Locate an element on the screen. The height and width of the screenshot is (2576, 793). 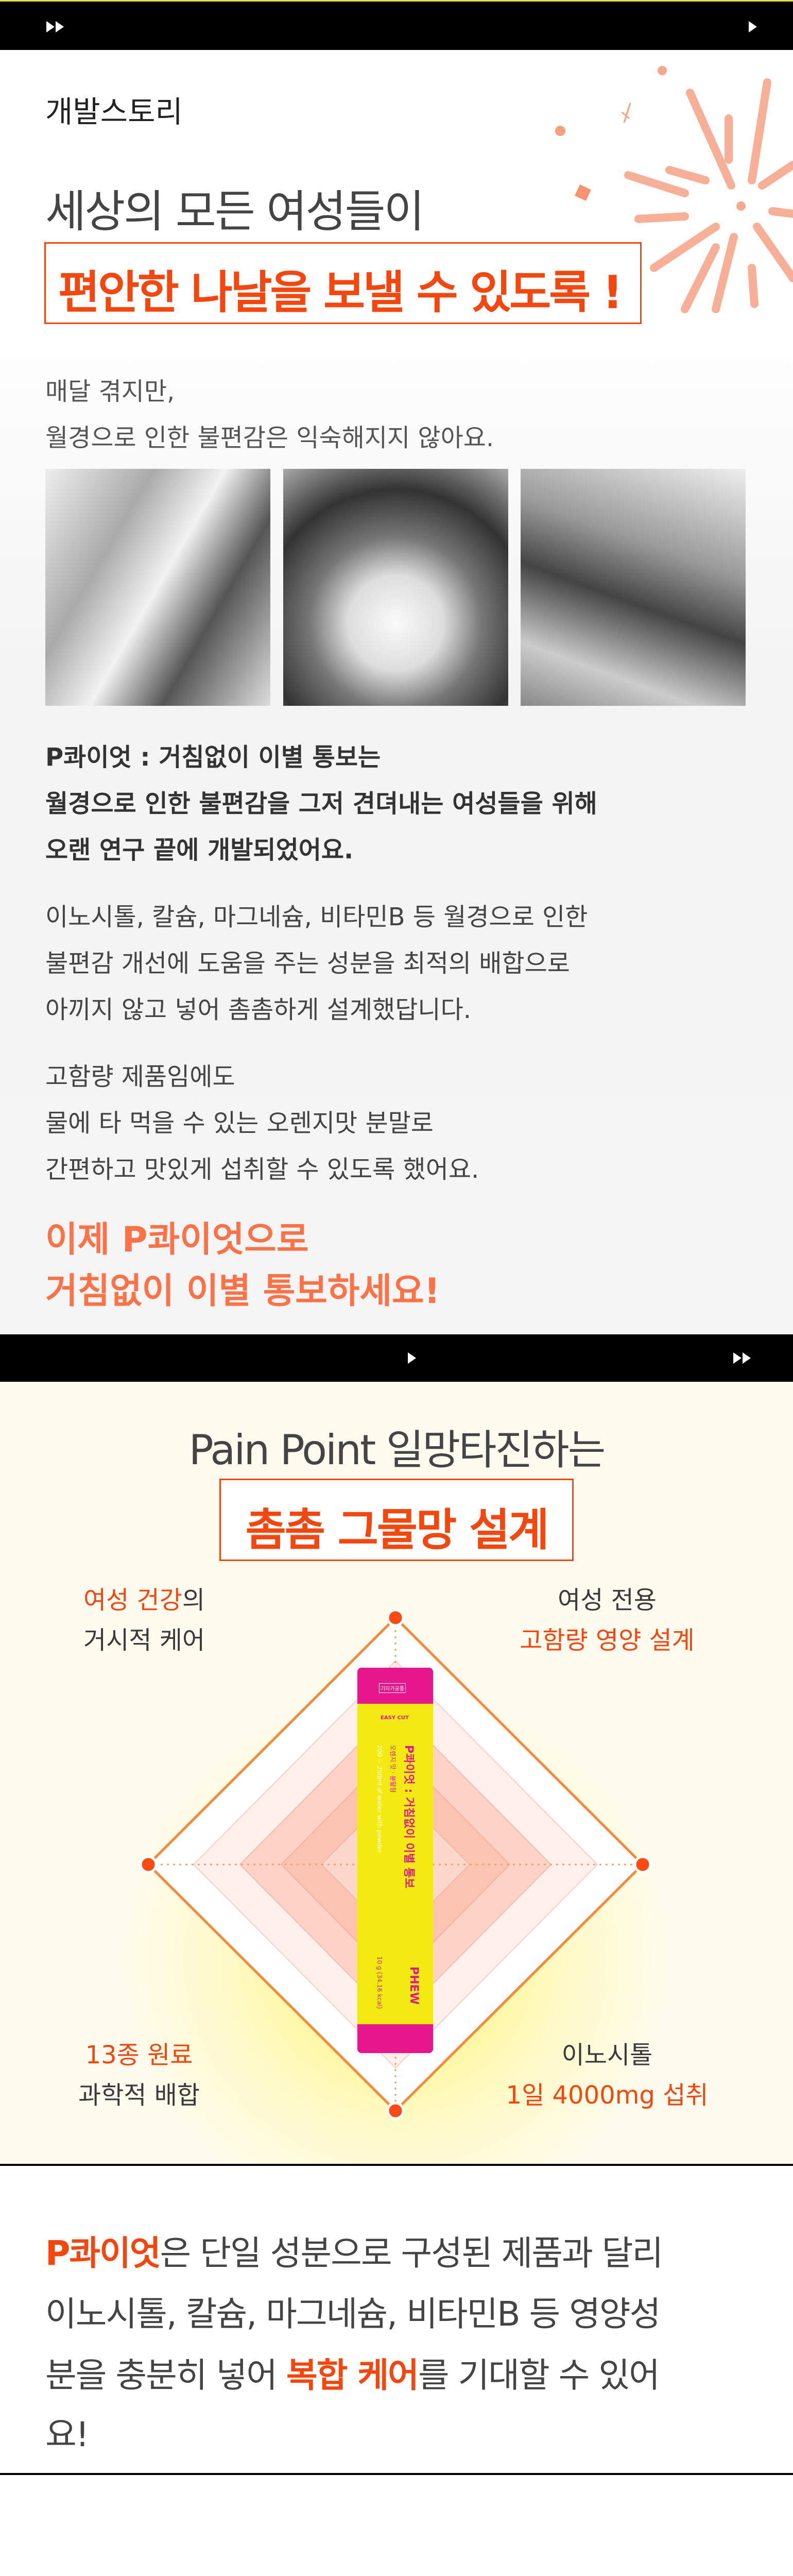
text-line: 이제 P콰이엇으로 is located at coordinates (177, 1239).